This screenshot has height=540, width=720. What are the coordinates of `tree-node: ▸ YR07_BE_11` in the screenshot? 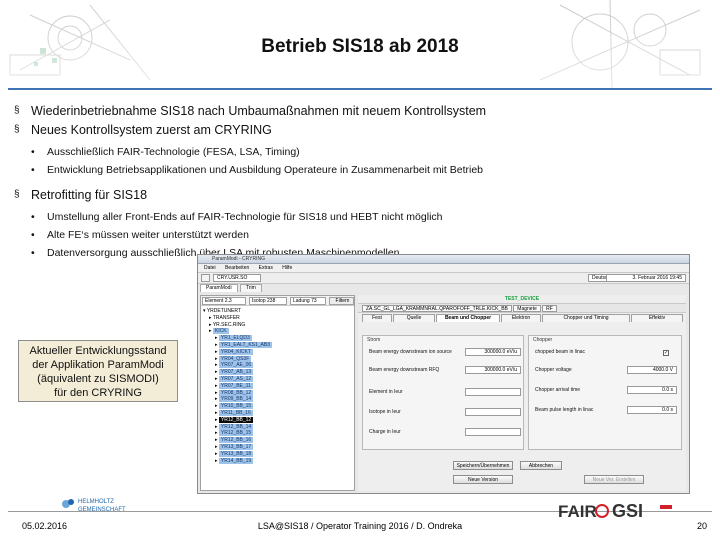 It's located at (277, 386).